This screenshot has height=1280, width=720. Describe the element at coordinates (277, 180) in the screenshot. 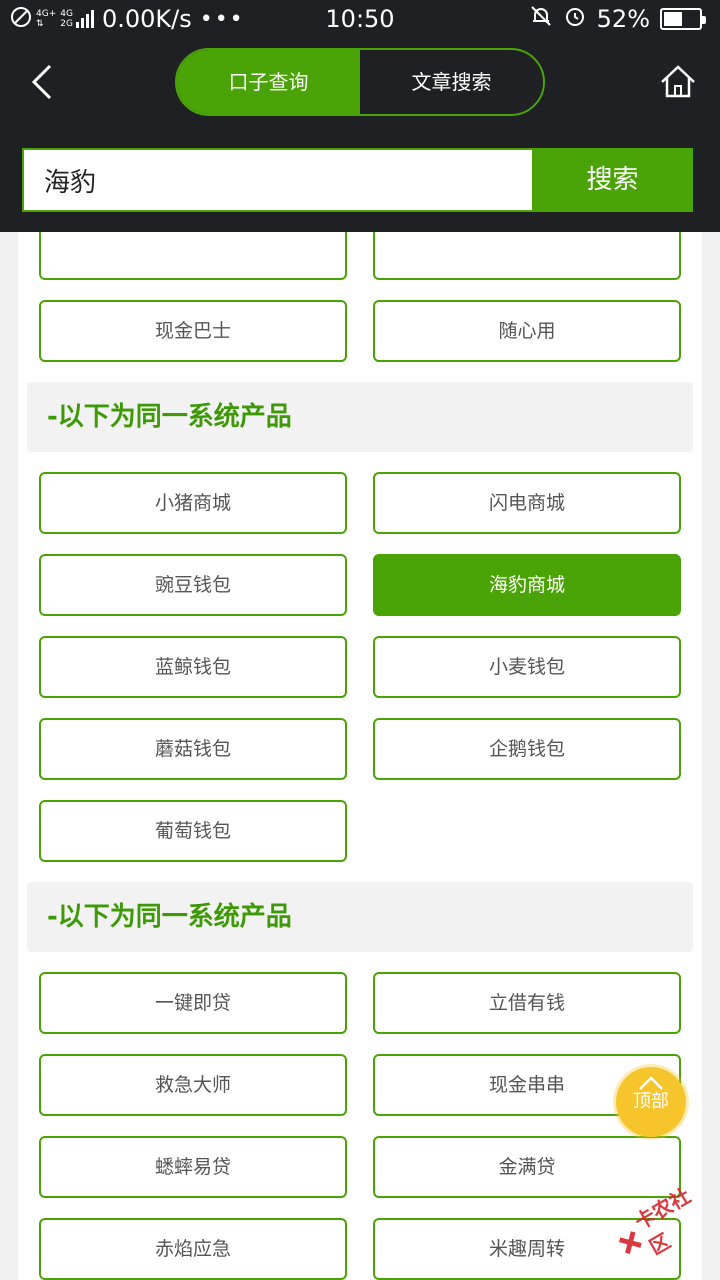

I see `search-input` at that location.